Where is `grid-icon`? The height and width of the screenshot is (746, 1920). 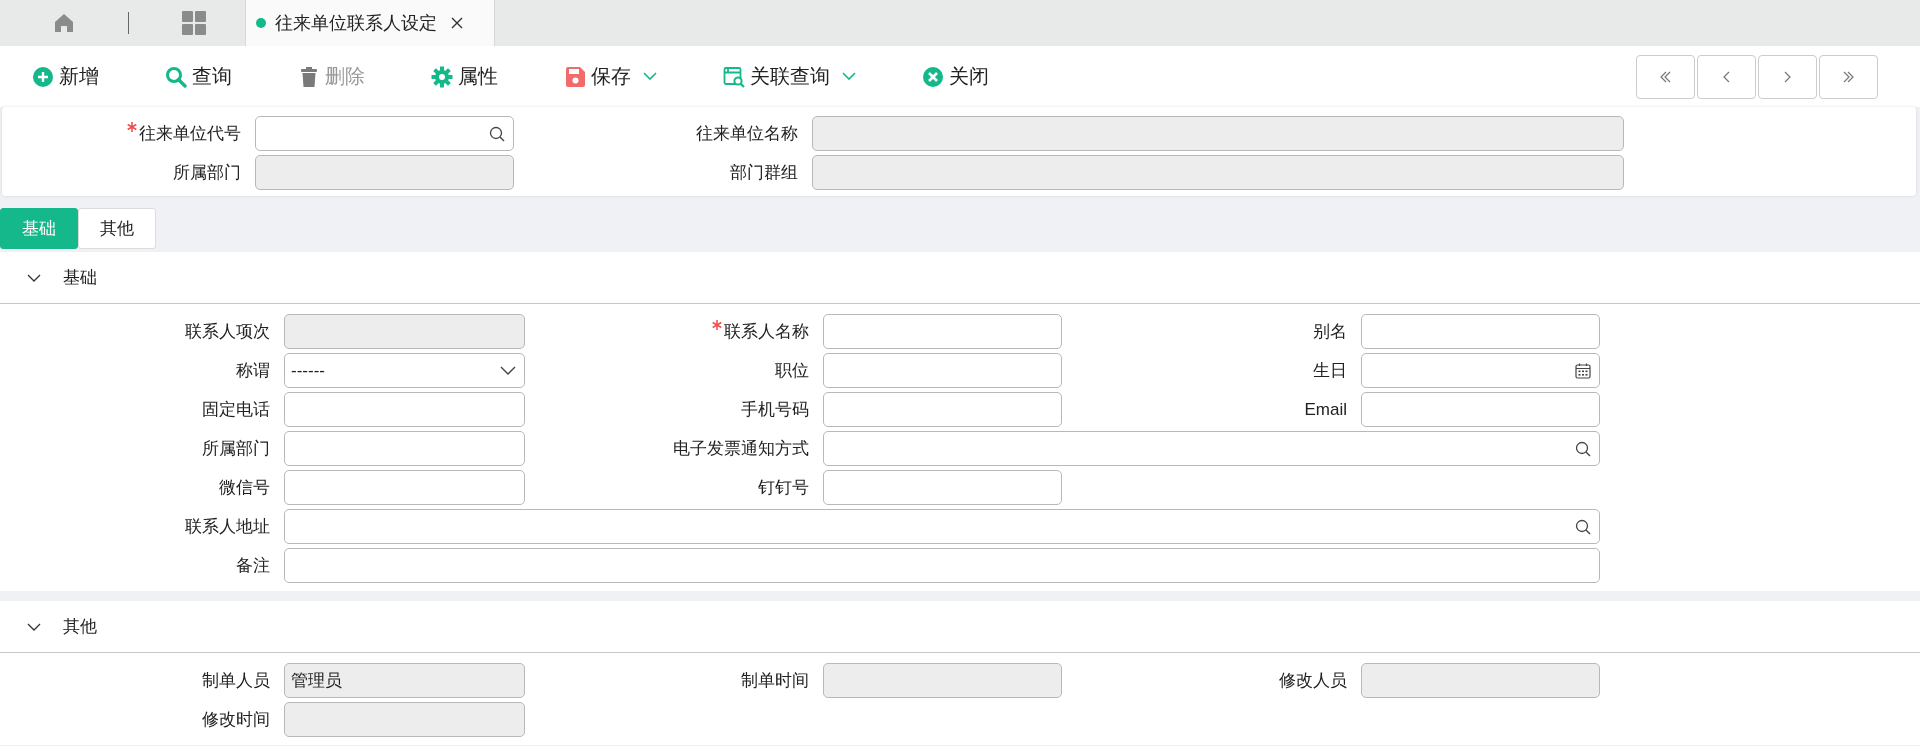 grid-icon is located at coordinates (194, 23).